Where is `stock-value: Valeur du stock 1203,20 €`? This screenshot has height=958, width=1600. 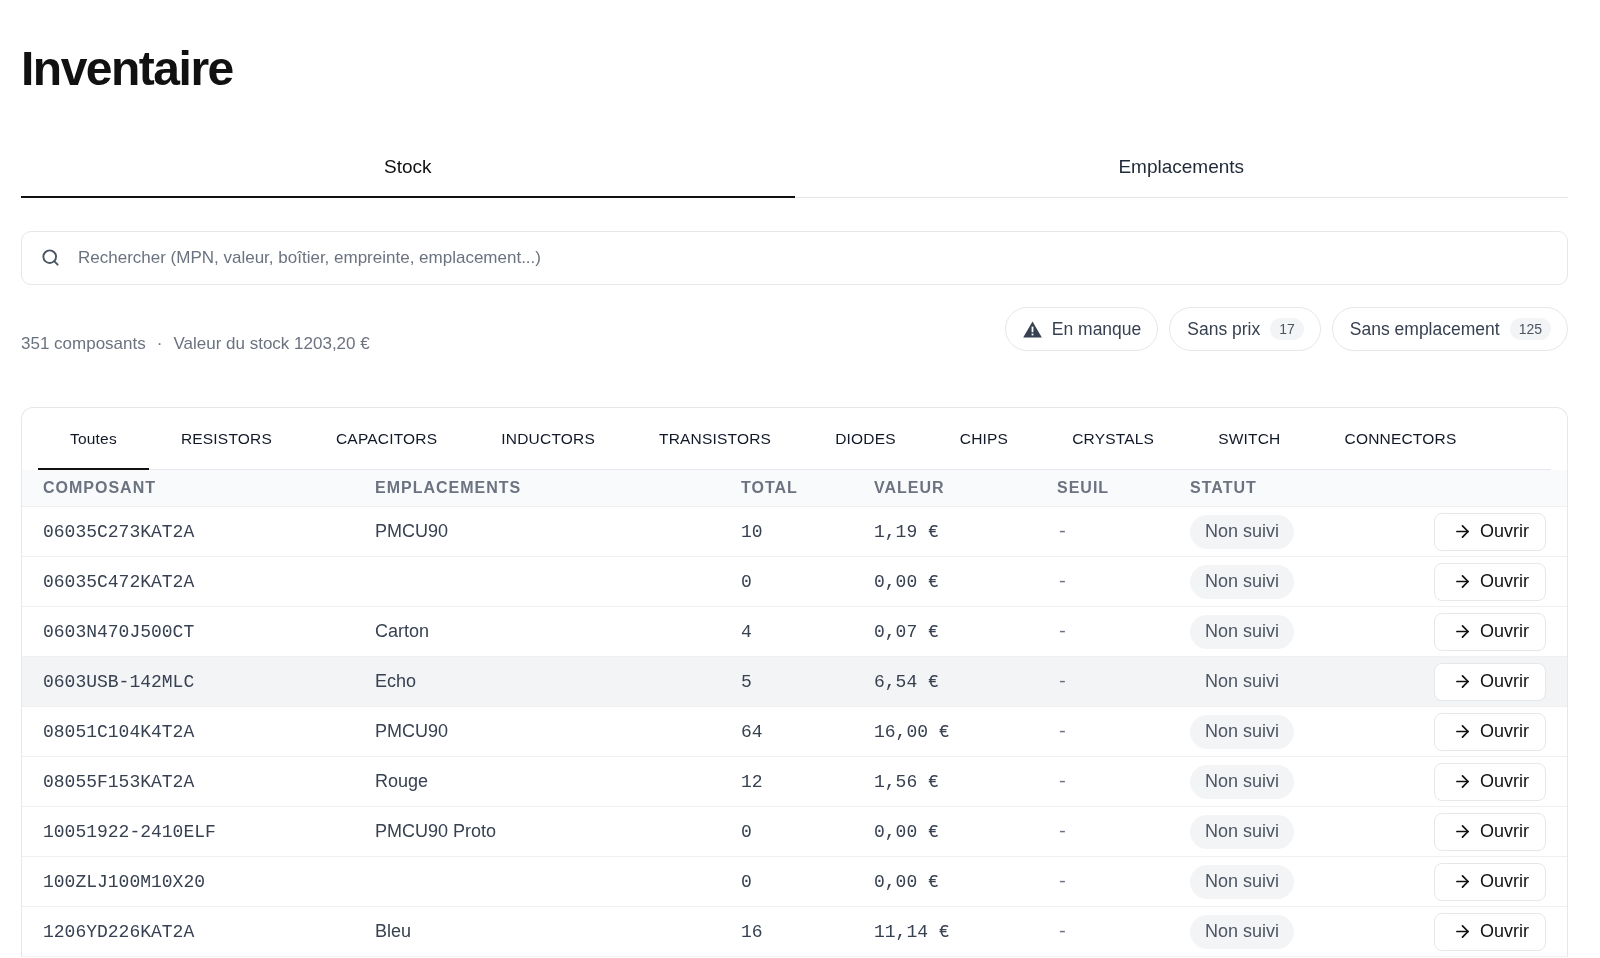
stock-value: Valeur du stock 1203,20 € is located at coordinates (271, 344).